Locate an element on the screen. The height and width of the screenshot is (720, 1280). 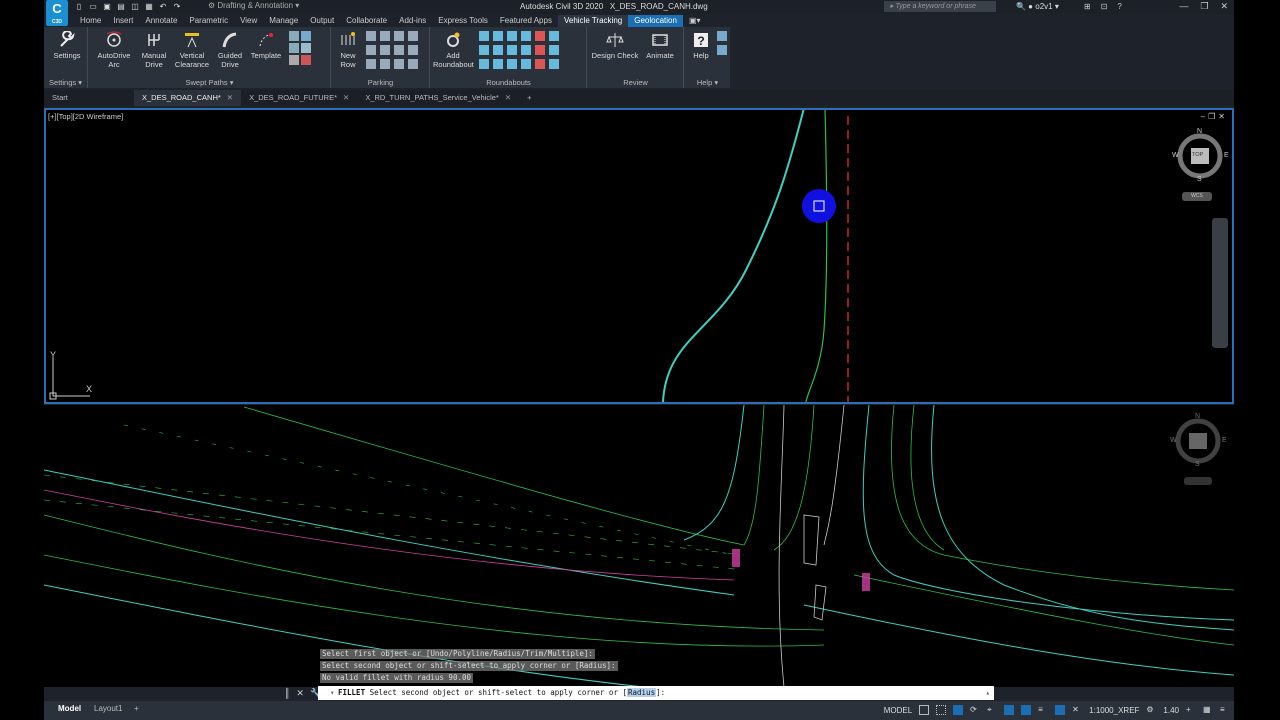
minimize-icon: — is located at coordinates (1183, 6).